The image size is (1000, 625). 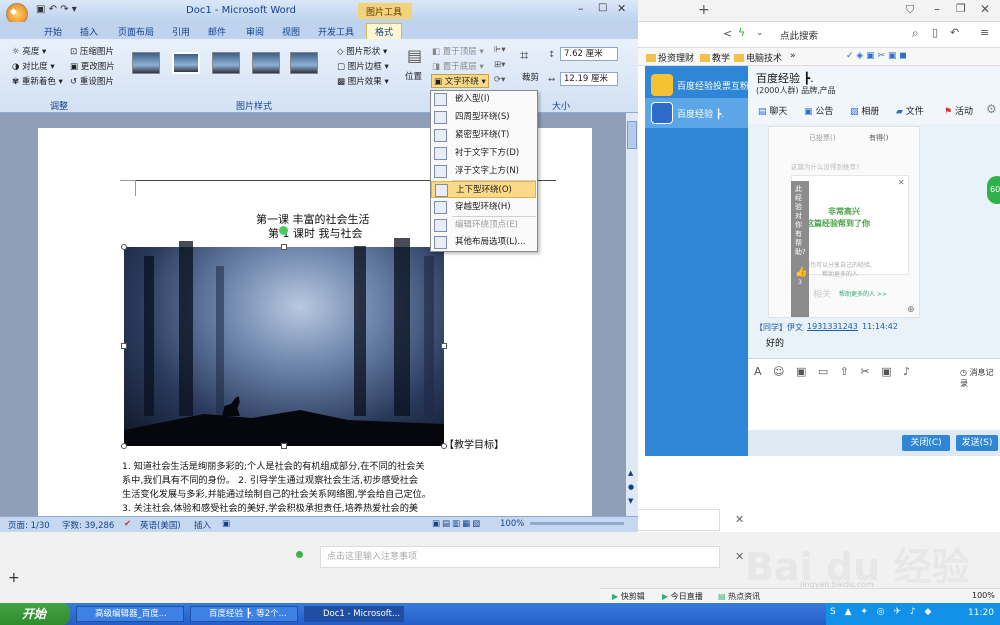 What do you see at coordinates (283, 230) in the screenshot?
I see `rotate-handle` at bounding box center [283, 230].